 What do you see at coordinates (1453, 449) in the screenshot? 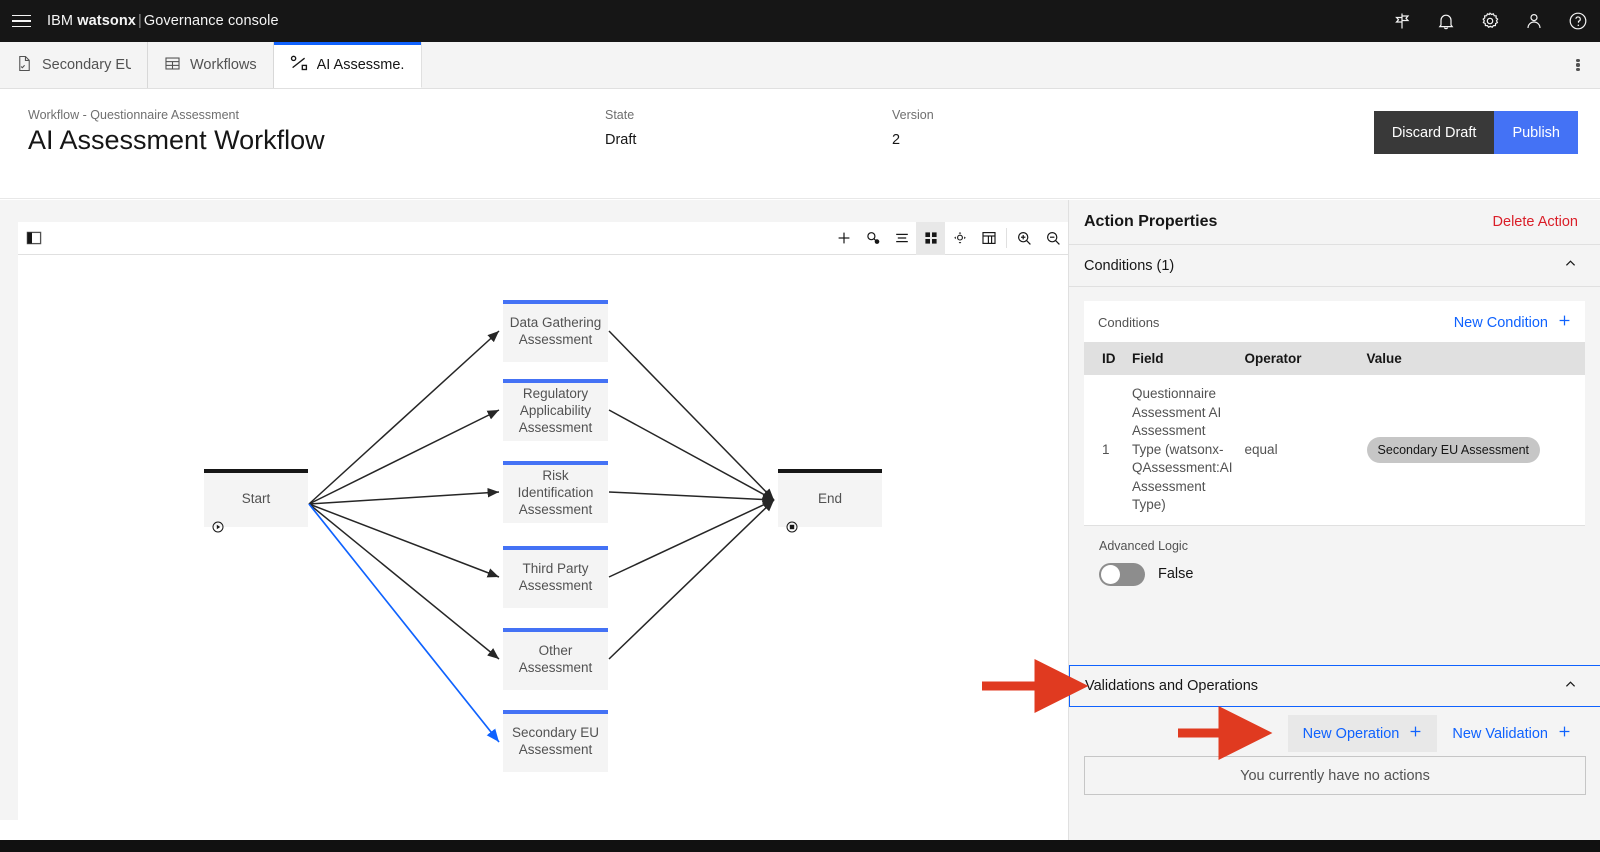
I see `status-badge: Secondary EU Assessment` at bounding box center [1453, 449].